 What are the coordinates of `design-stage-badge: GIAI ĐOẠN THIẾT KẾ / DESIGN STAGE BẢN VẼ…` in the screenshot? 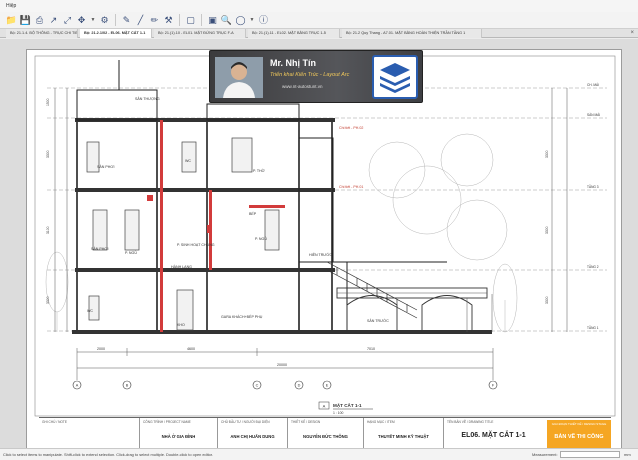 It's located at (579, 435).